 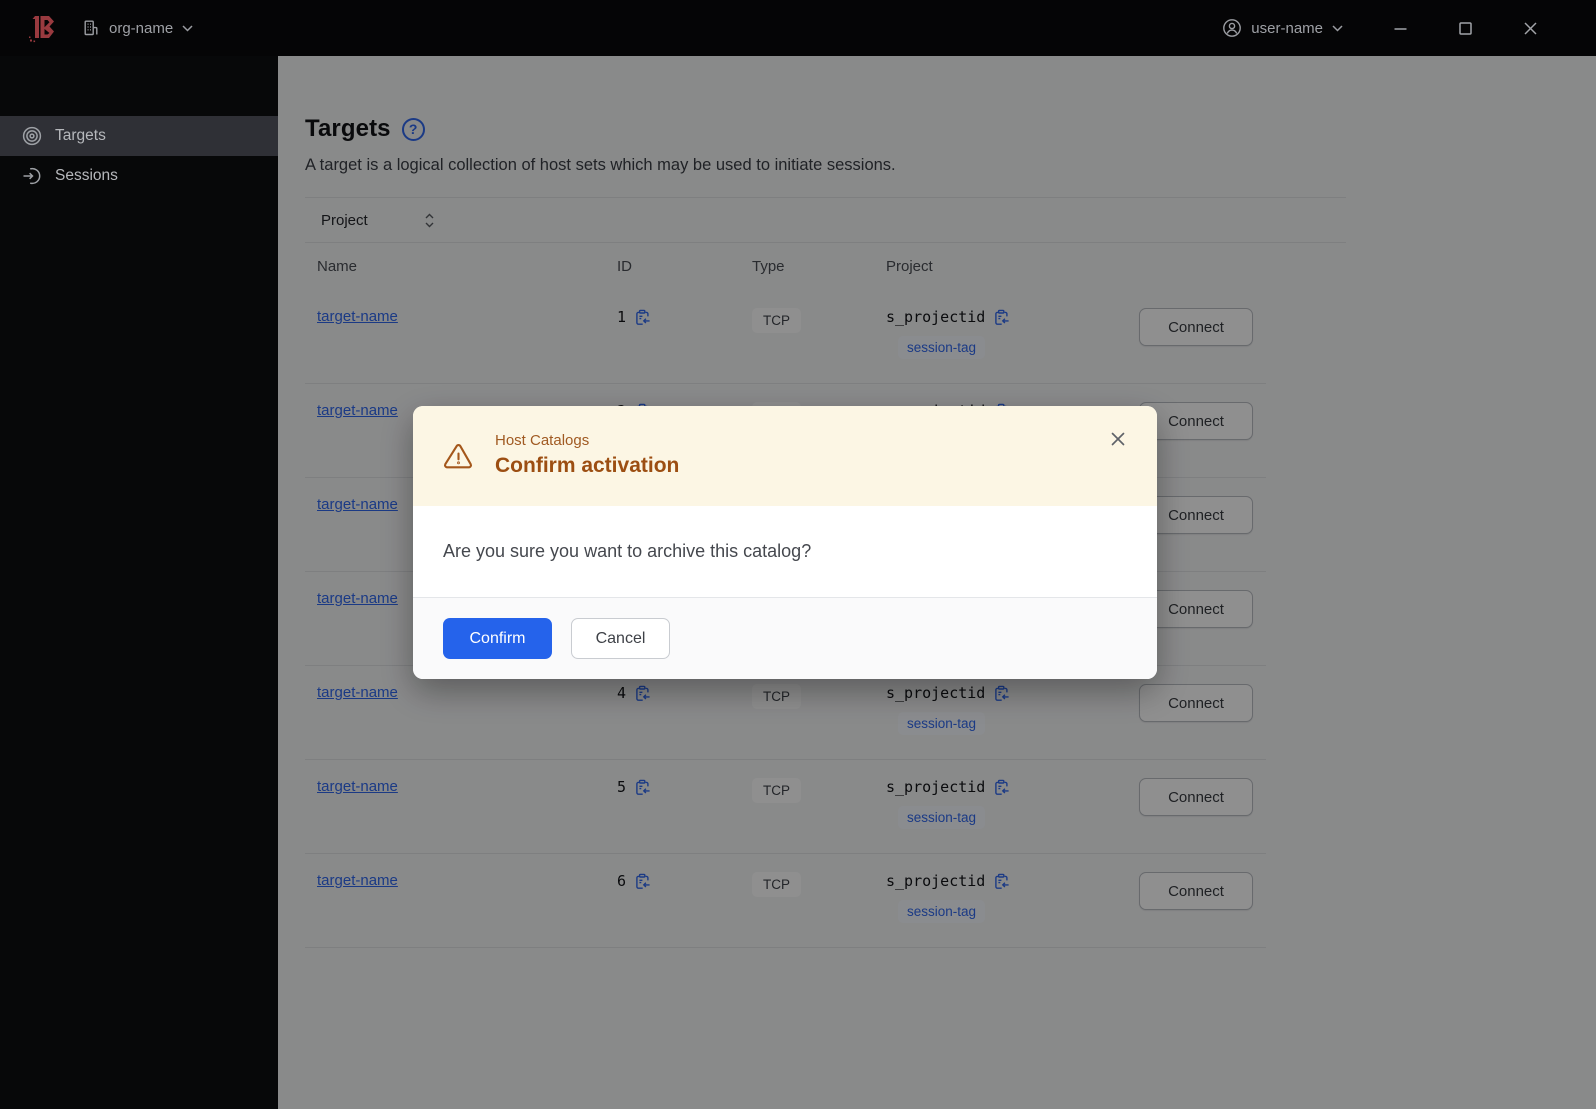 I want to click on boundary-logo-icon, so click(x=41, y=29).